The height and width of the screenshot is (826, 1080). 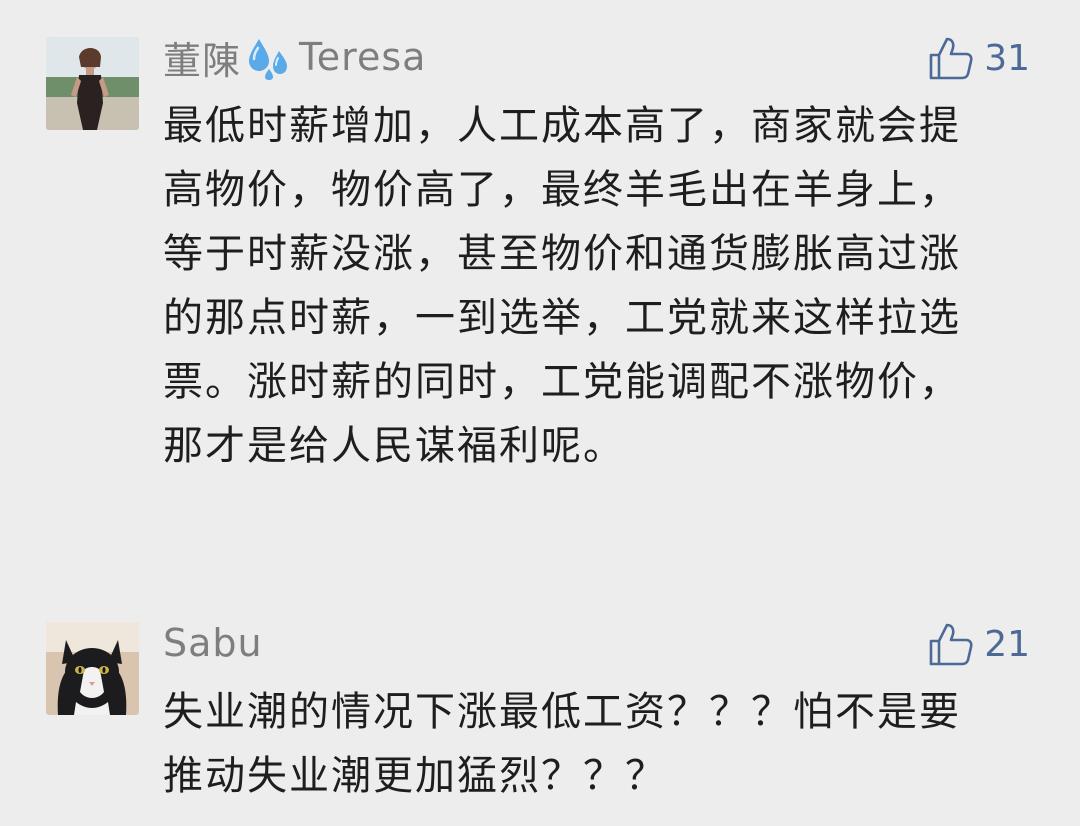 I want to click on author-name-en: Teresa, so click(x=363, y=57).